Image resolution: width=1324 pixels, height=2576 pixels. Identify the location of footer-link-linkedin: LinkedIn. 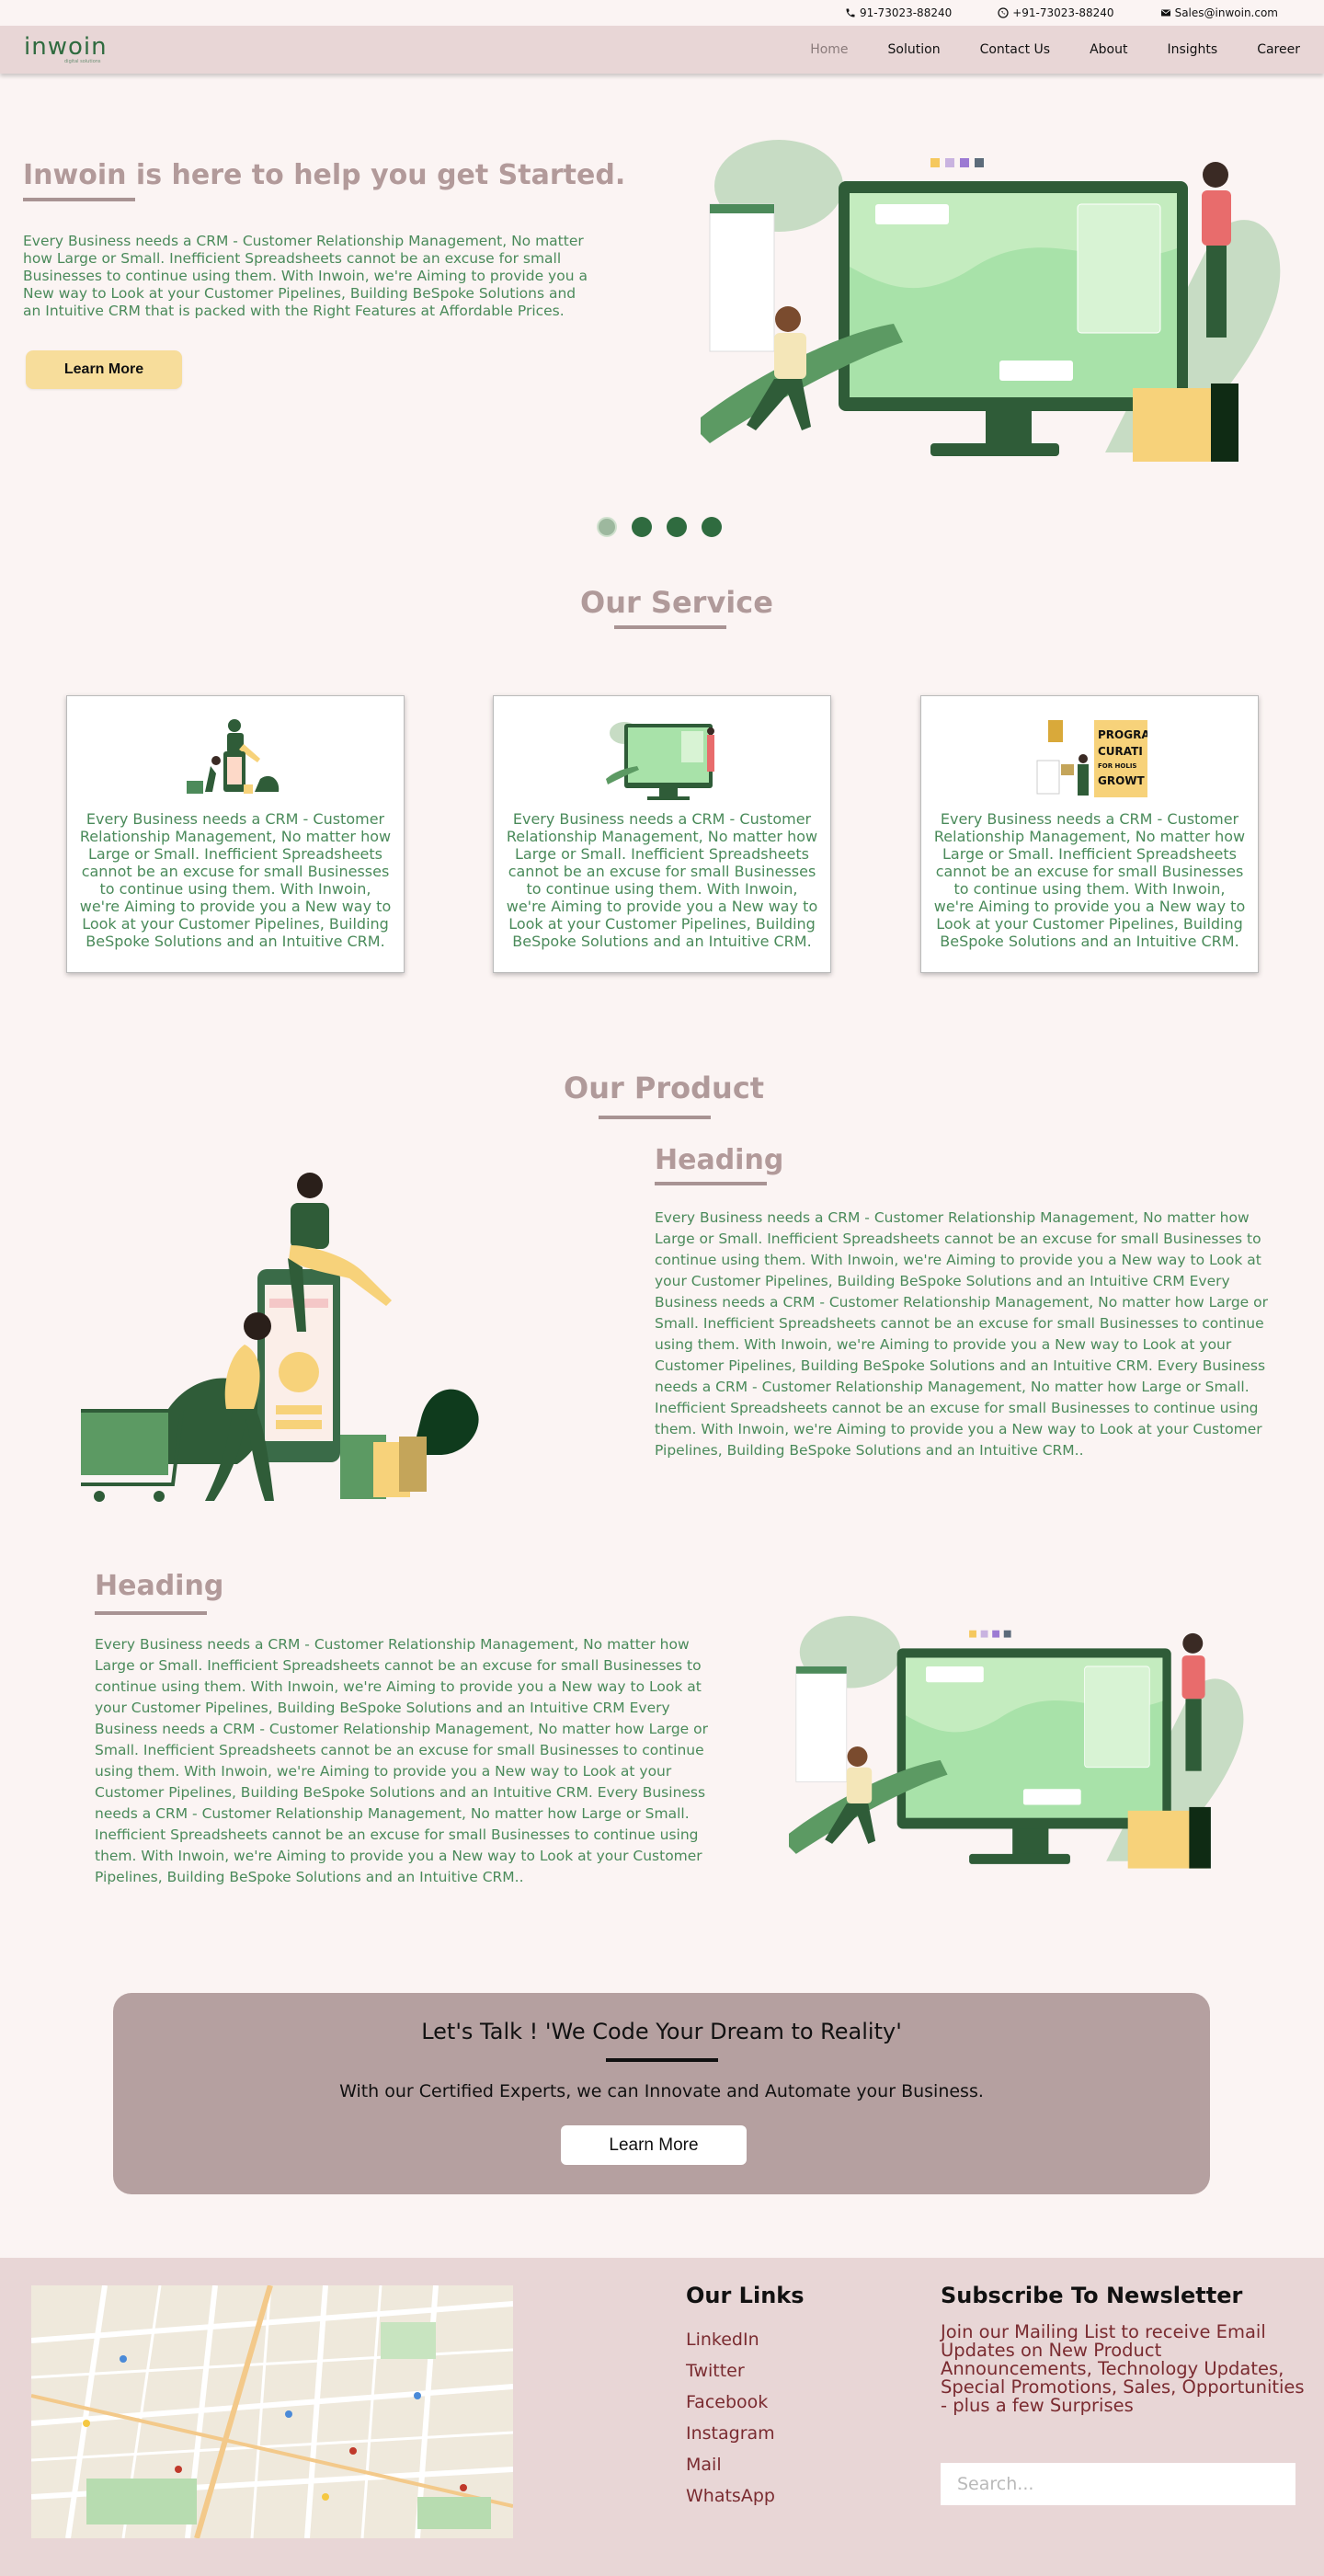
(730, 2339).